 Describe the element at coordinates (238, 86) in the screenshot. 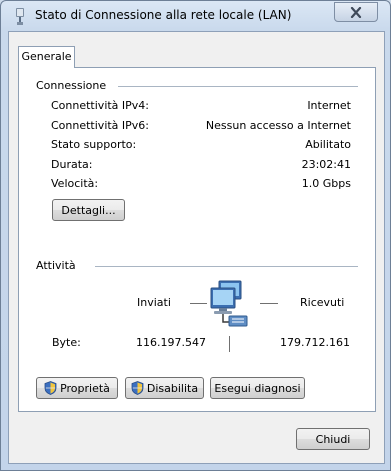

I see `connection-group-line` at that location.